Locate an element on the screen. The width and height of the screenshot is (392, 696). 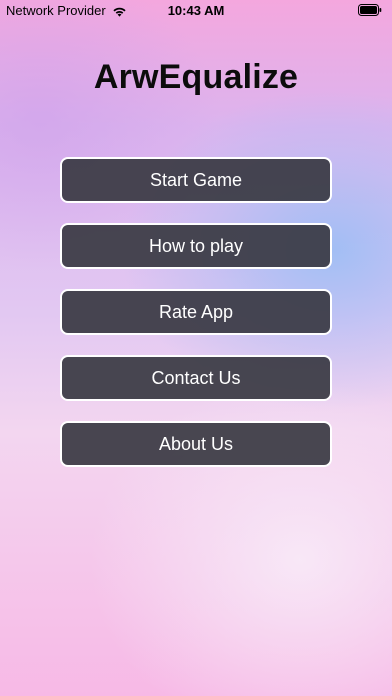
status-time: 10:43 AM is located at coordinates (196, 10).